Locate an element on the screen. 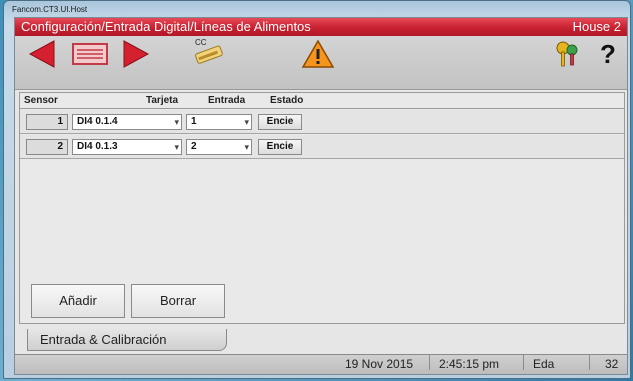  arrow-right-icon is located at coordinates (136, 54).